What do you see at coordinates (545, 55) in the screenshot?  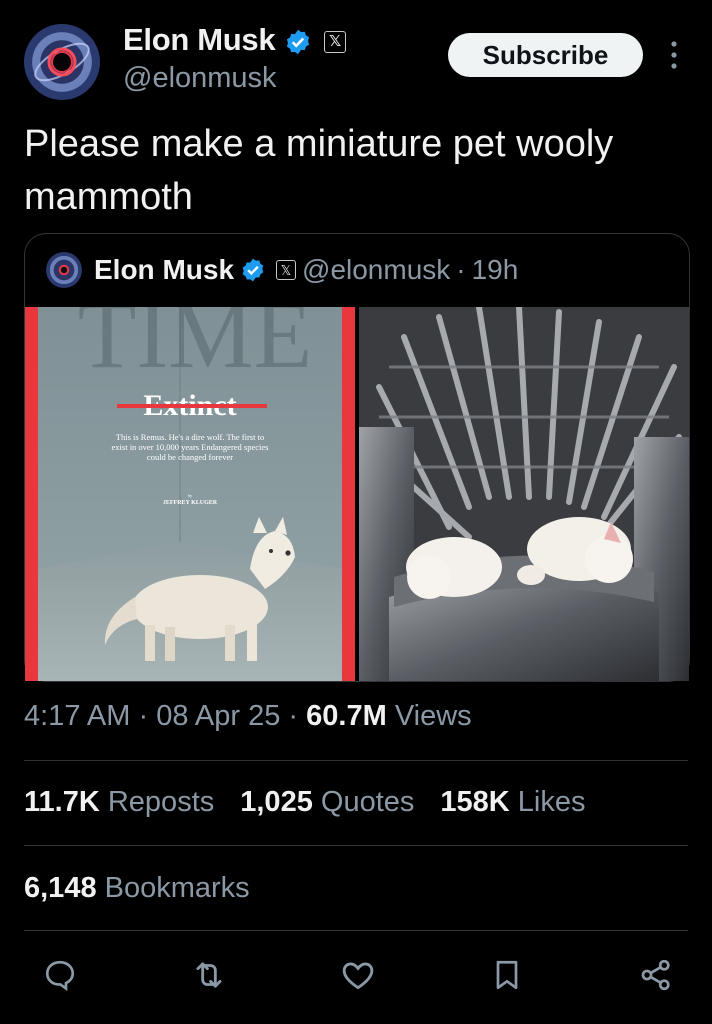 I see `subscribe-button: Subscribe` at bounding box center [545, 55].